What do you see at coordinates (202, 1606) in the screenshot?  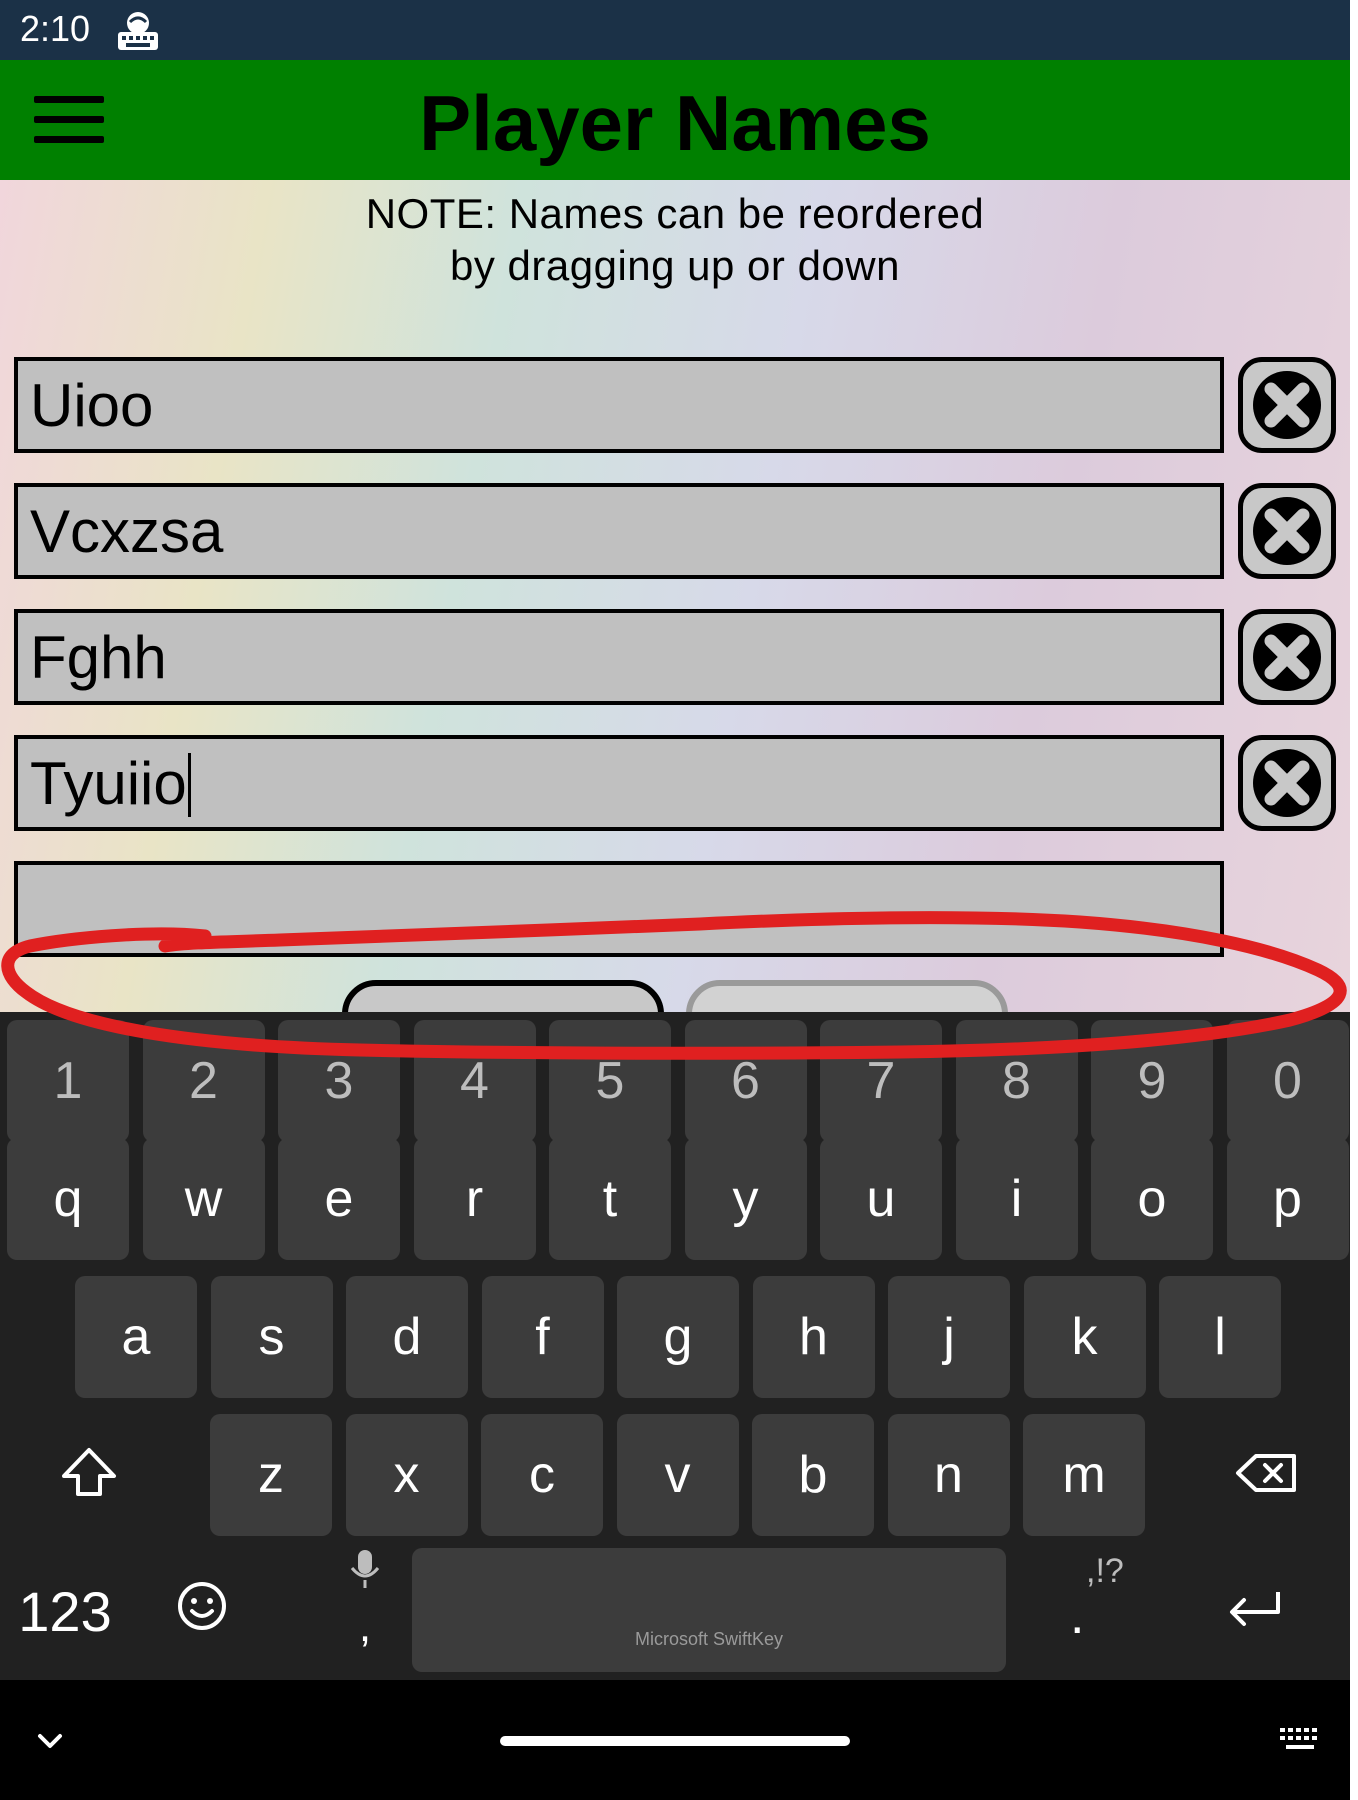 I see `emoji-smiley-icon` at bounding box center [202, 1606].